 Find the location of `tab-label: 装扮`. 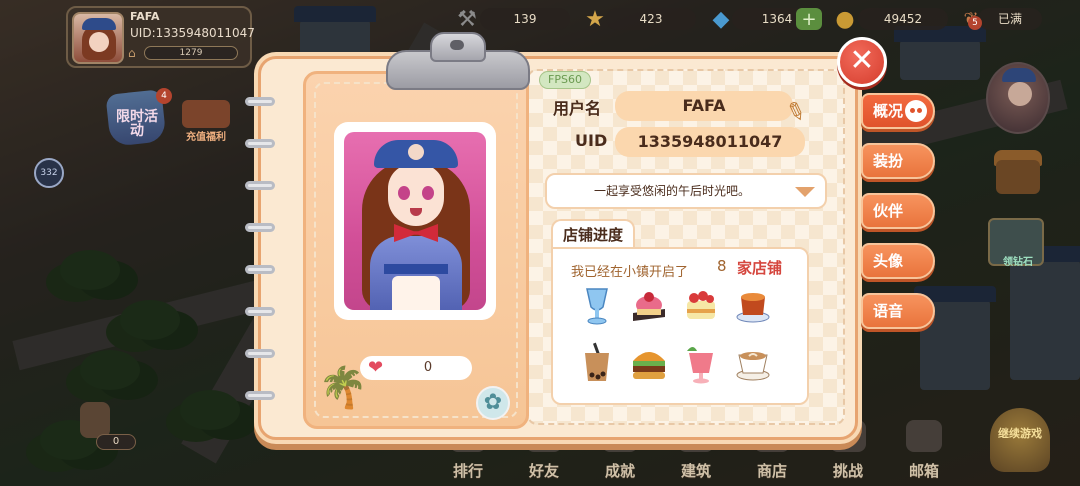

tab-label: 装扮 is located at coordinates (888, 161).